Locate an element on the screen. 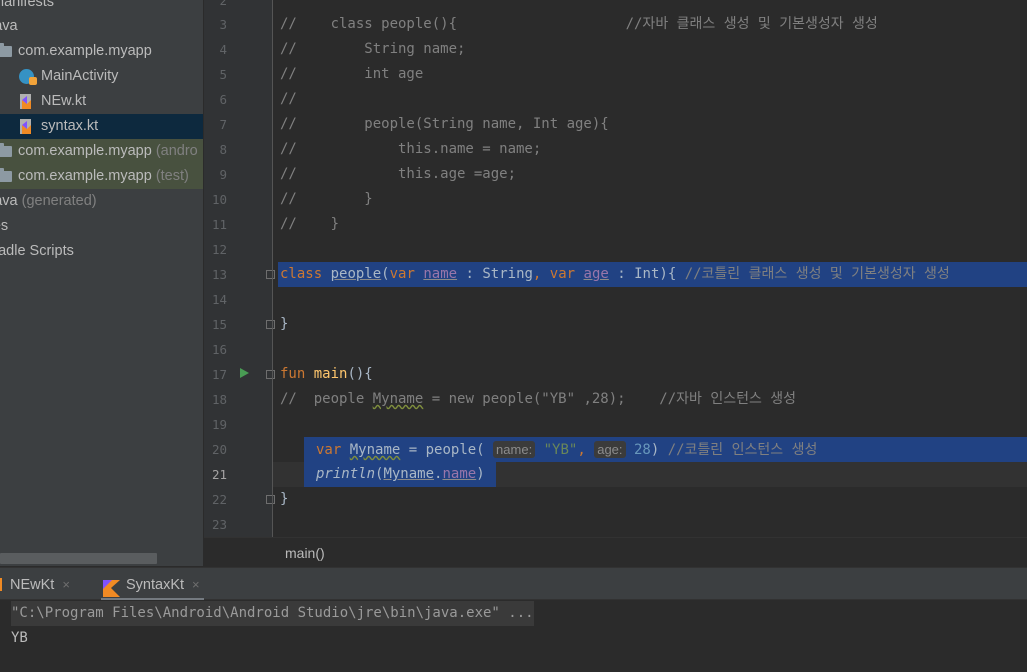 The image size is (1027, 672). tree-item-package-main: com.example.myapp is located at coordinates (101, 51).